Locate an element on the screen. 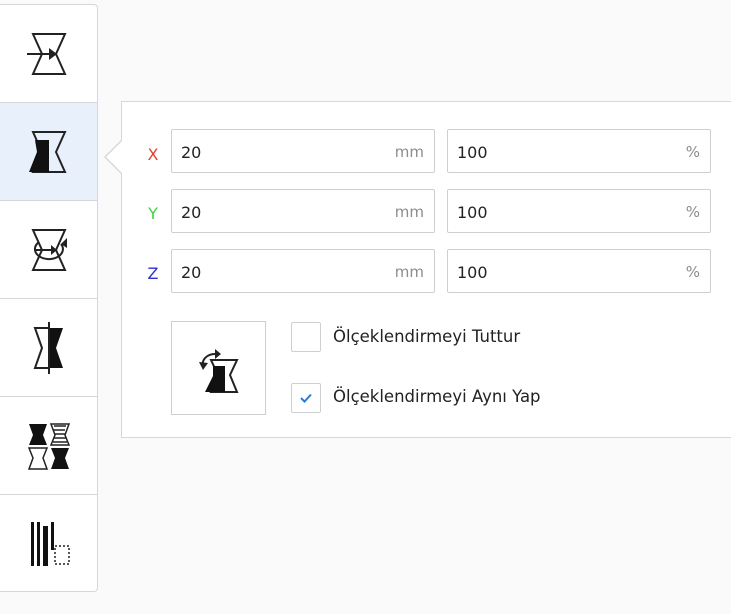 This screenshot has height=614, width=731. per-model-settings-tool-button is located at coordinates (48, 446).